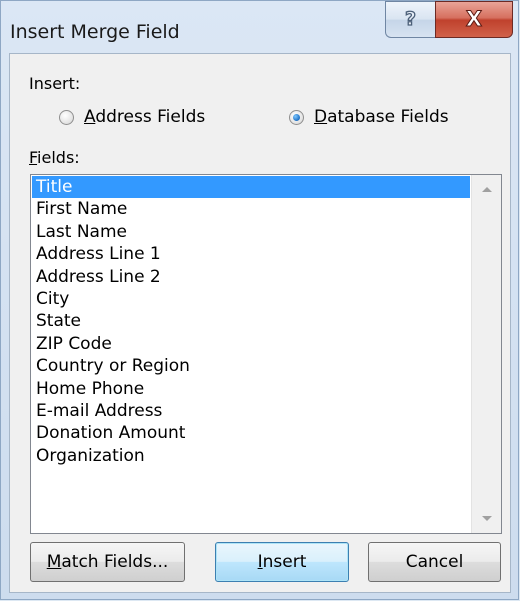 The image size is (520, 601). Describe the element at coordinates (251, 411) in the screenshot. I see `list-item: E-mail Address` at that location.